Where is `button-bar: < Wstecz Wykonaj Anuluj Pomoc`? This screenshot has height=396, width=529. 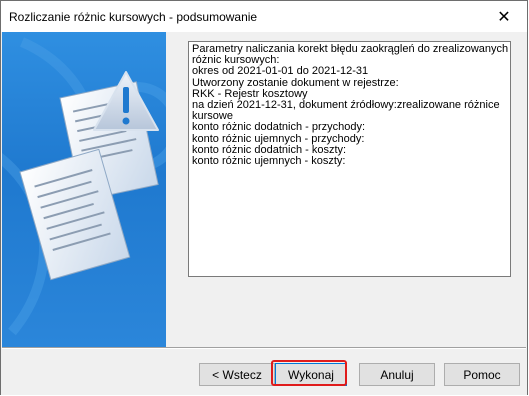 button-bar: < Wstecz Wykonaj Anuluj Pomoc is located at coordinates (264, 372).